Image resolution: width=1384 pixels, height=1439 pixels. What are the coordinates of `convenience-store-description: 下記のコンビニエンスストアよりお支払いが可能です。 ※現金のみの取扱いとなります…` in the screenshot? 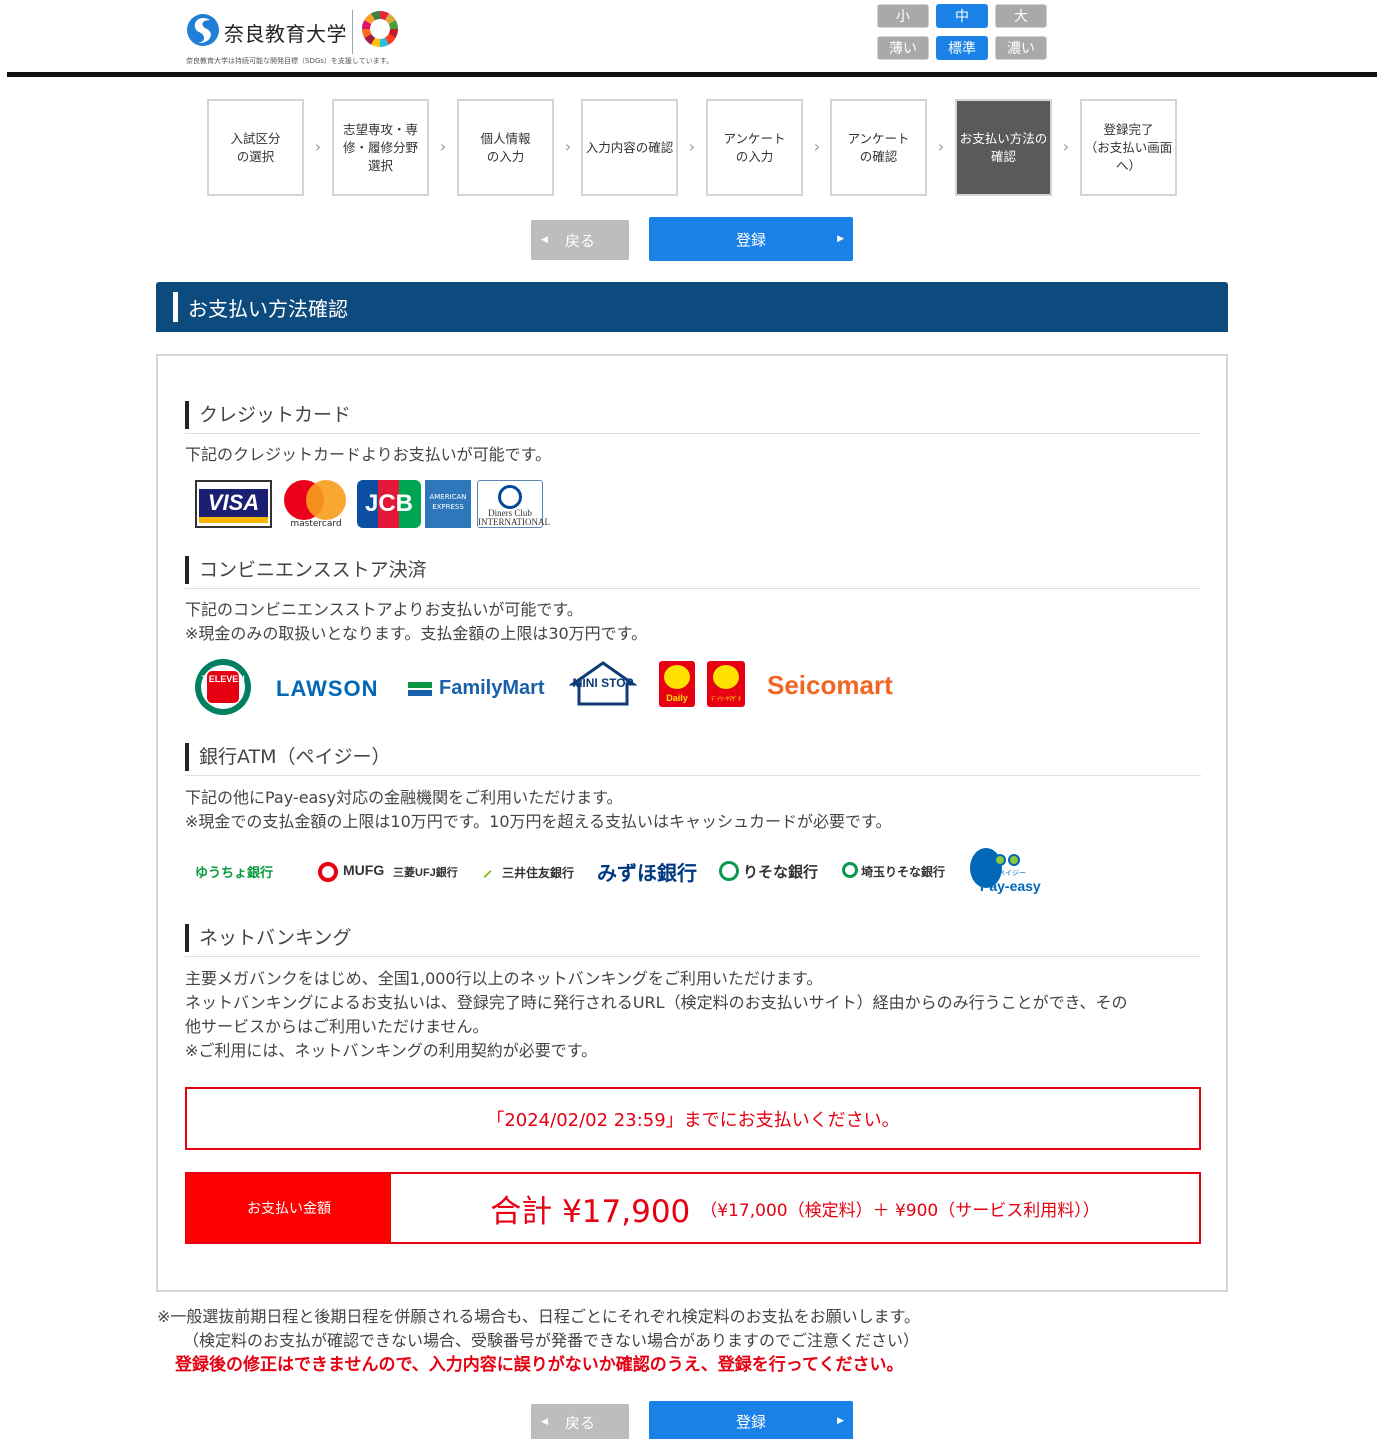 It's located at (416, 621).